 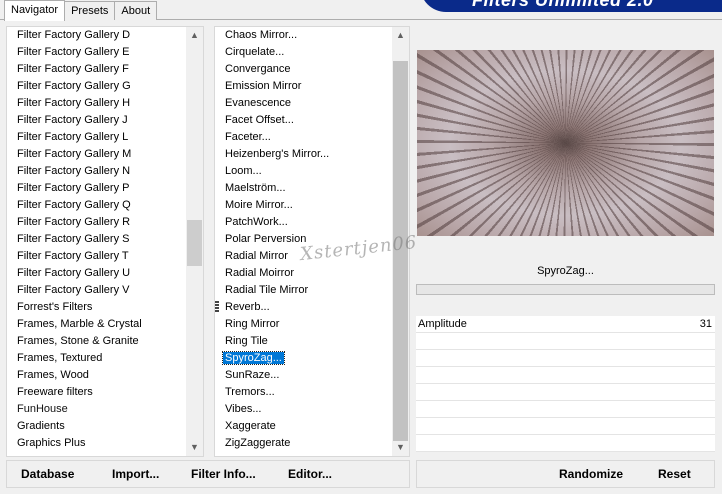 I want to click on filter-item-label: Radial Moirror, so click(x=260, y=273).